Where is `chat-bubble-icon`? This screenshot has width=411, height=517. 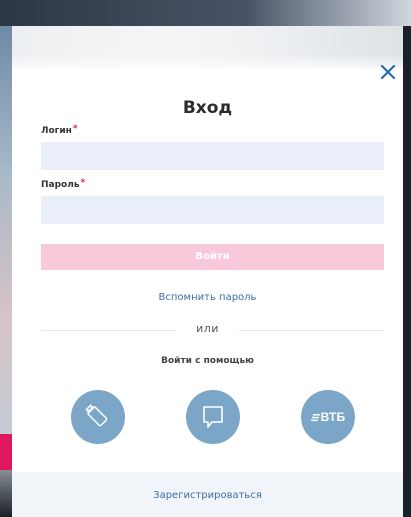
chat-bubble-icon is located at coordinates (213, 417).